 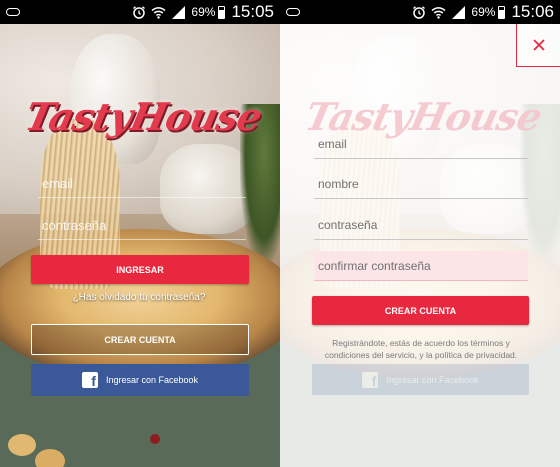 I want to click on email-input, so click(x=142, y=183).